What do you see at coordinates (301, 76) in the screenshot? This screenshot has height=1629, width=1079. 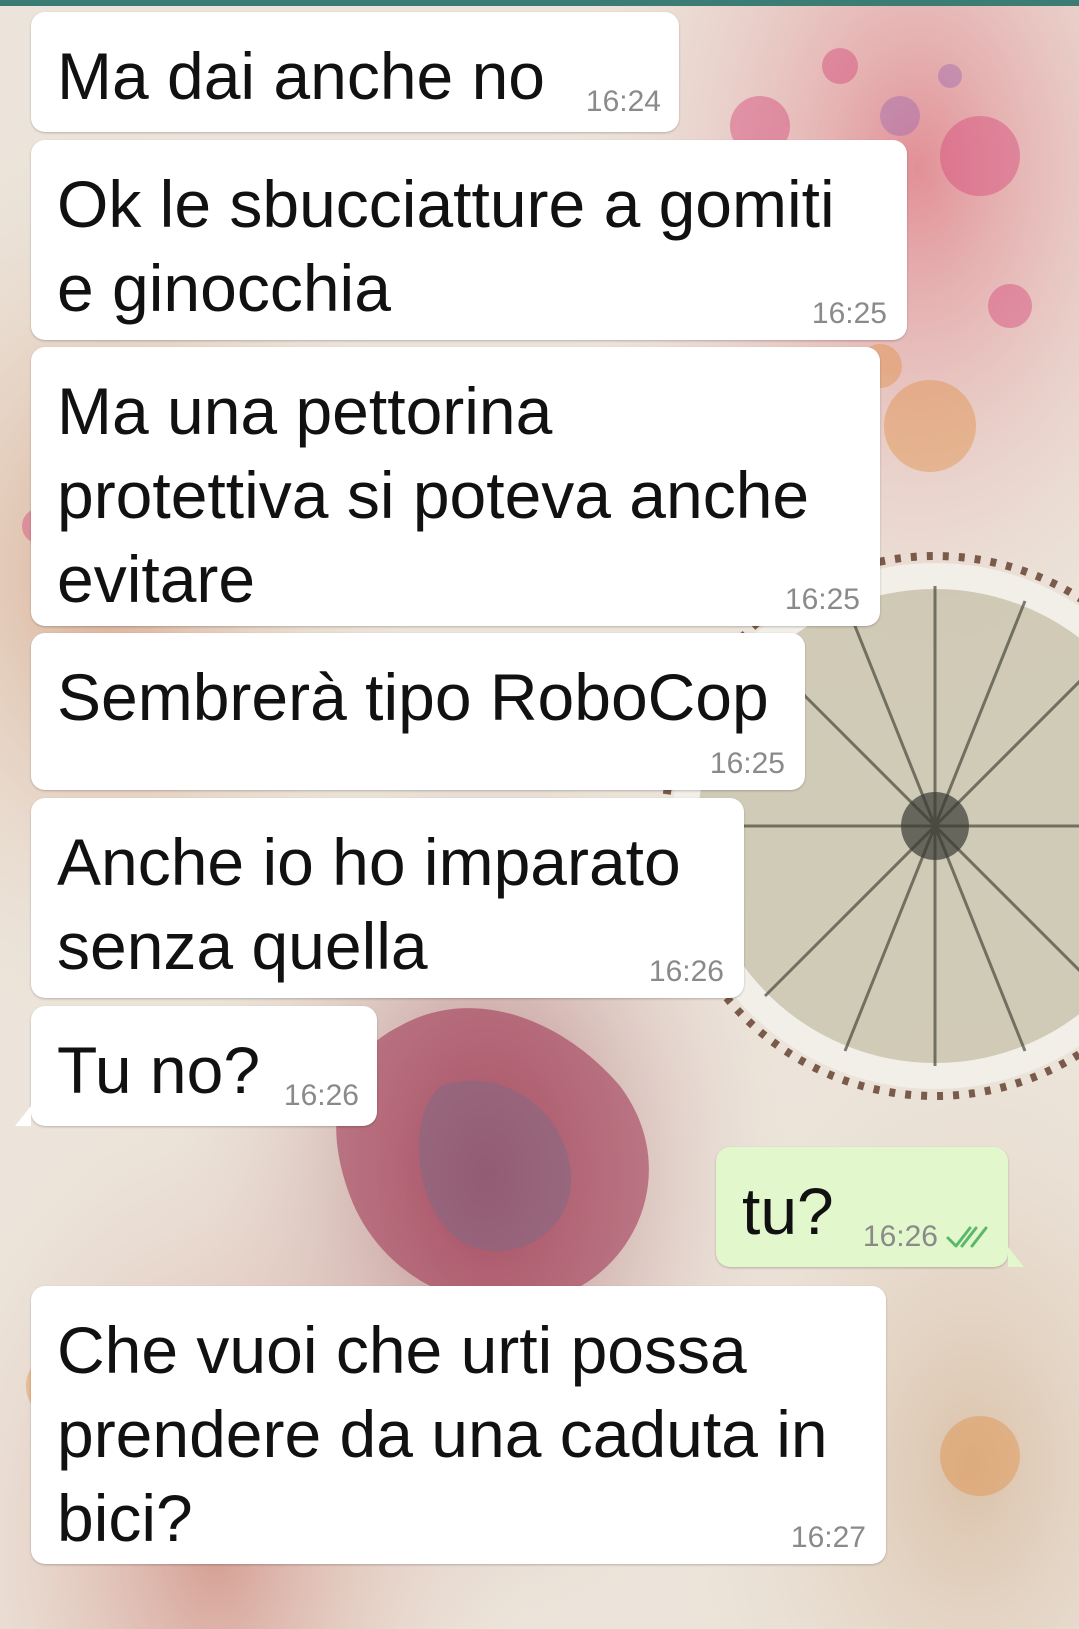 I see `message-text: Ma dai anche no` at bounding box center [301, 76].